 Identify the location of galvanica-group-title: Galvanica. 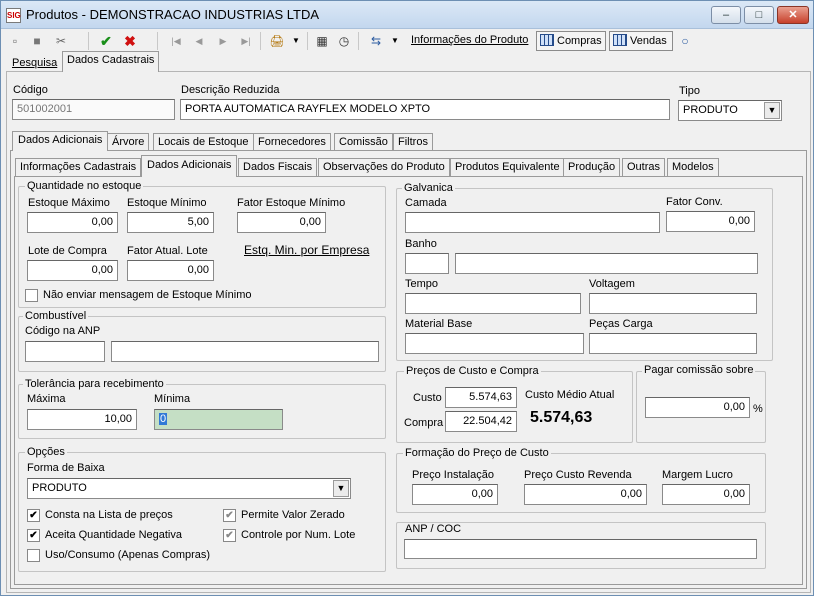
(428, 188).